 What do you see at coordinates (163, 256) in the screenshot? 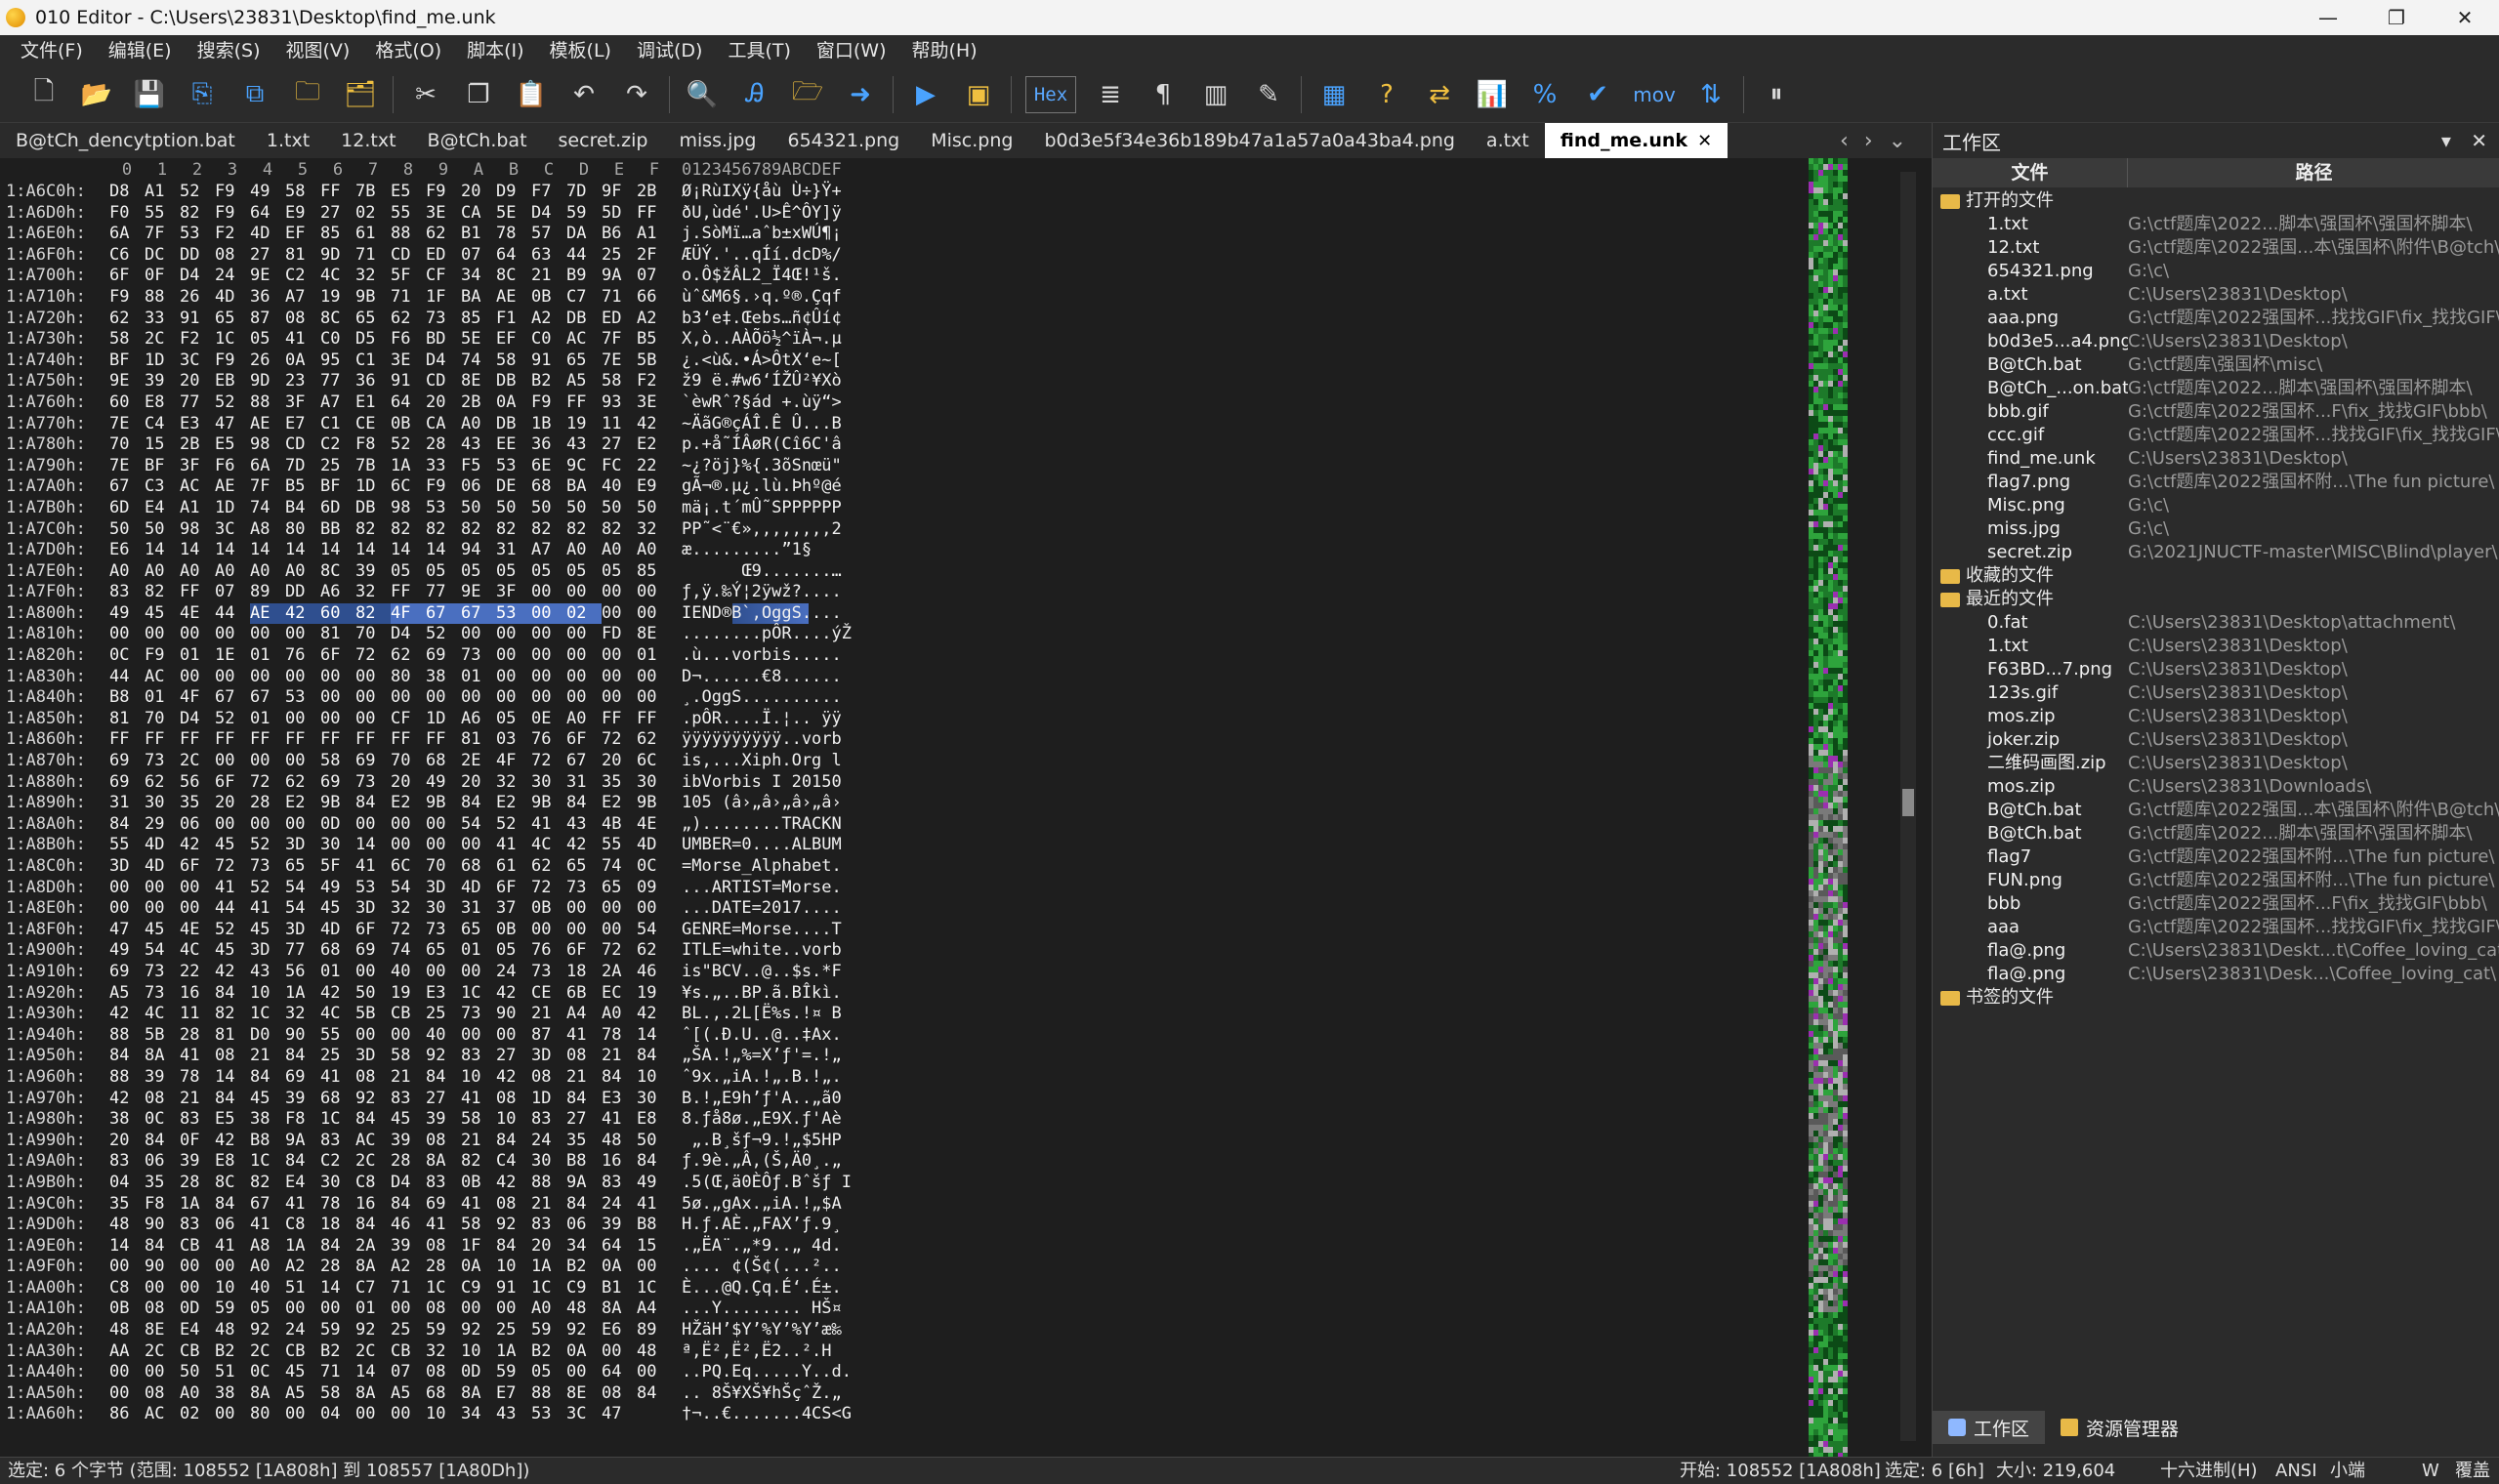
I see `hex-byte: DC` at bounding box center [163, 256].